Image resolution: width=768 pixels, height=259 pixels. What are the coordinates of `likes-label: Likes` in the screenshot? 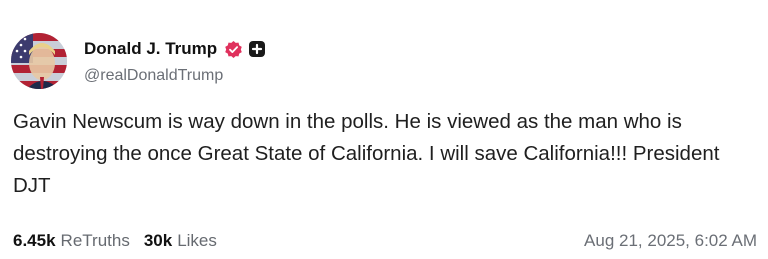 It's located at (197, 240).